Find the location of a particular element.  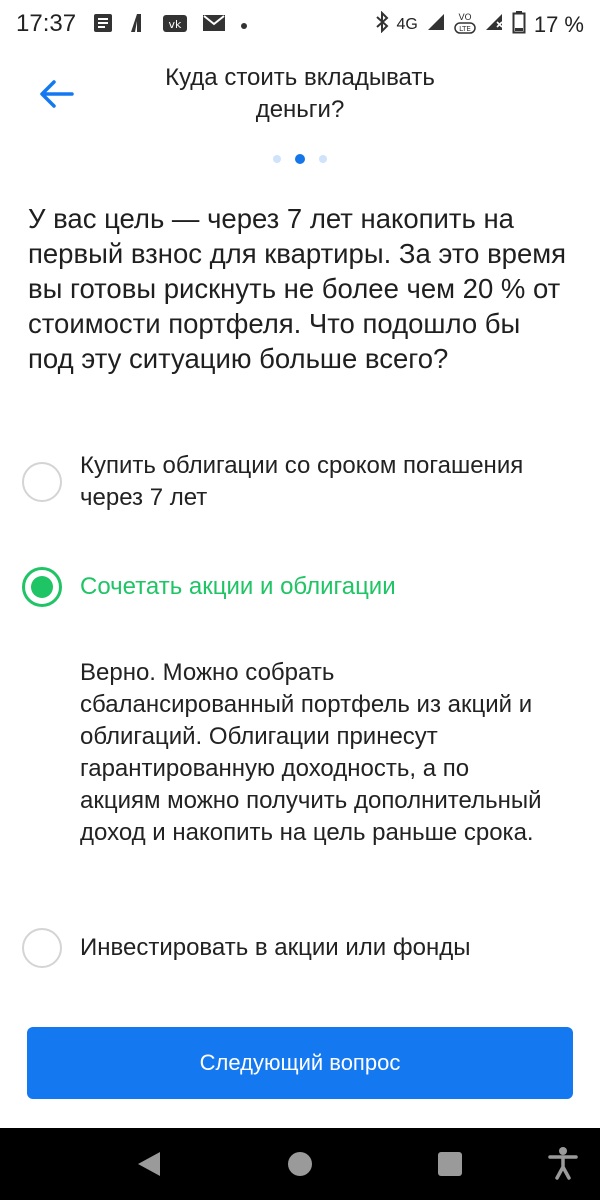

vk-icon: vk is located at coordinates (175, 25).